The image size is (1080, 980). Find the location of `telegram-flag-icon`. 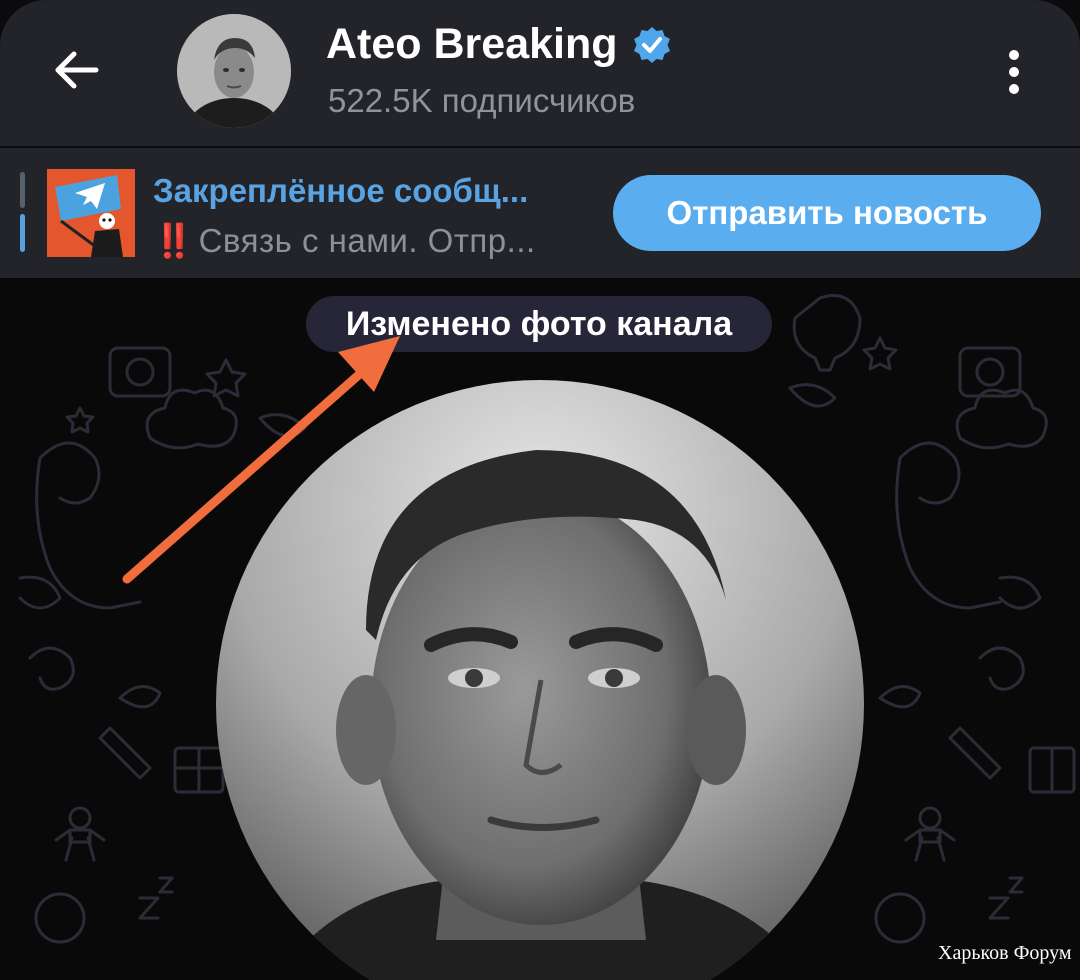

telegram-flag-icon is located at coordinates (91, 213).